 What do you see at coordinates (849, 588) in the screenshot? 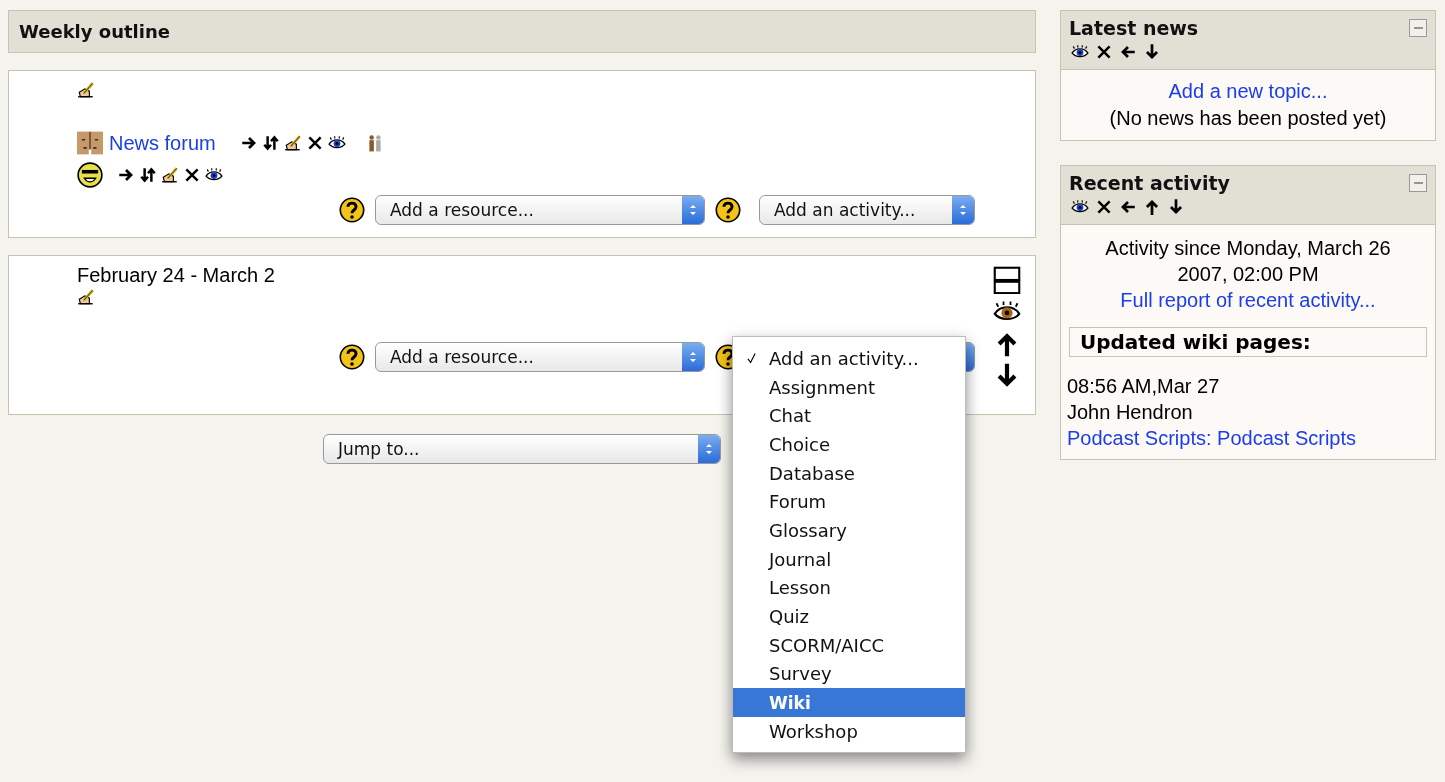
I see `menu-item: Lesson` at bounding box center [849, 588].